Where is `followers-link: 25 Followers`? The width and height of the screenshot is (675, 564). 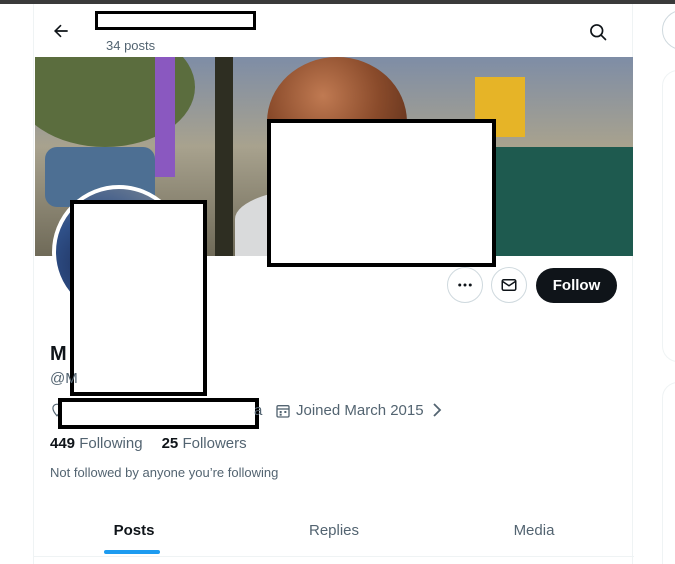 followers-link: 25 Followers is located at coordinates (204, 443).